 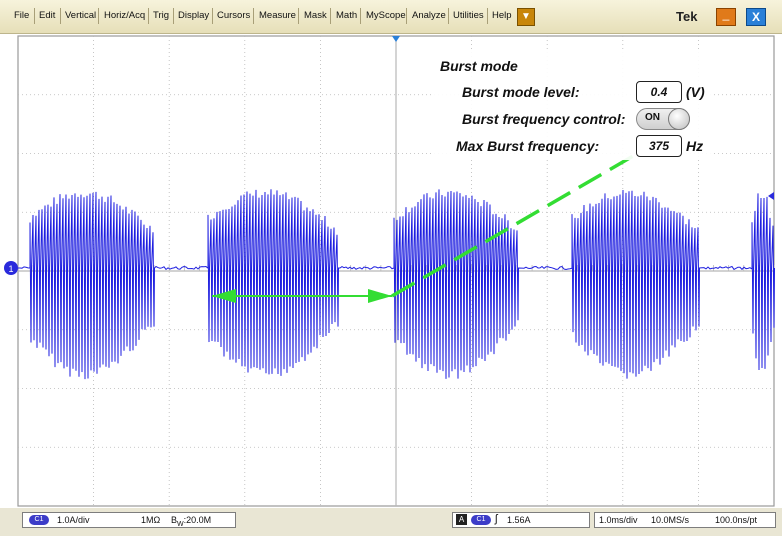 I want to click on menu-math: Math, so click(x=346, y=15).